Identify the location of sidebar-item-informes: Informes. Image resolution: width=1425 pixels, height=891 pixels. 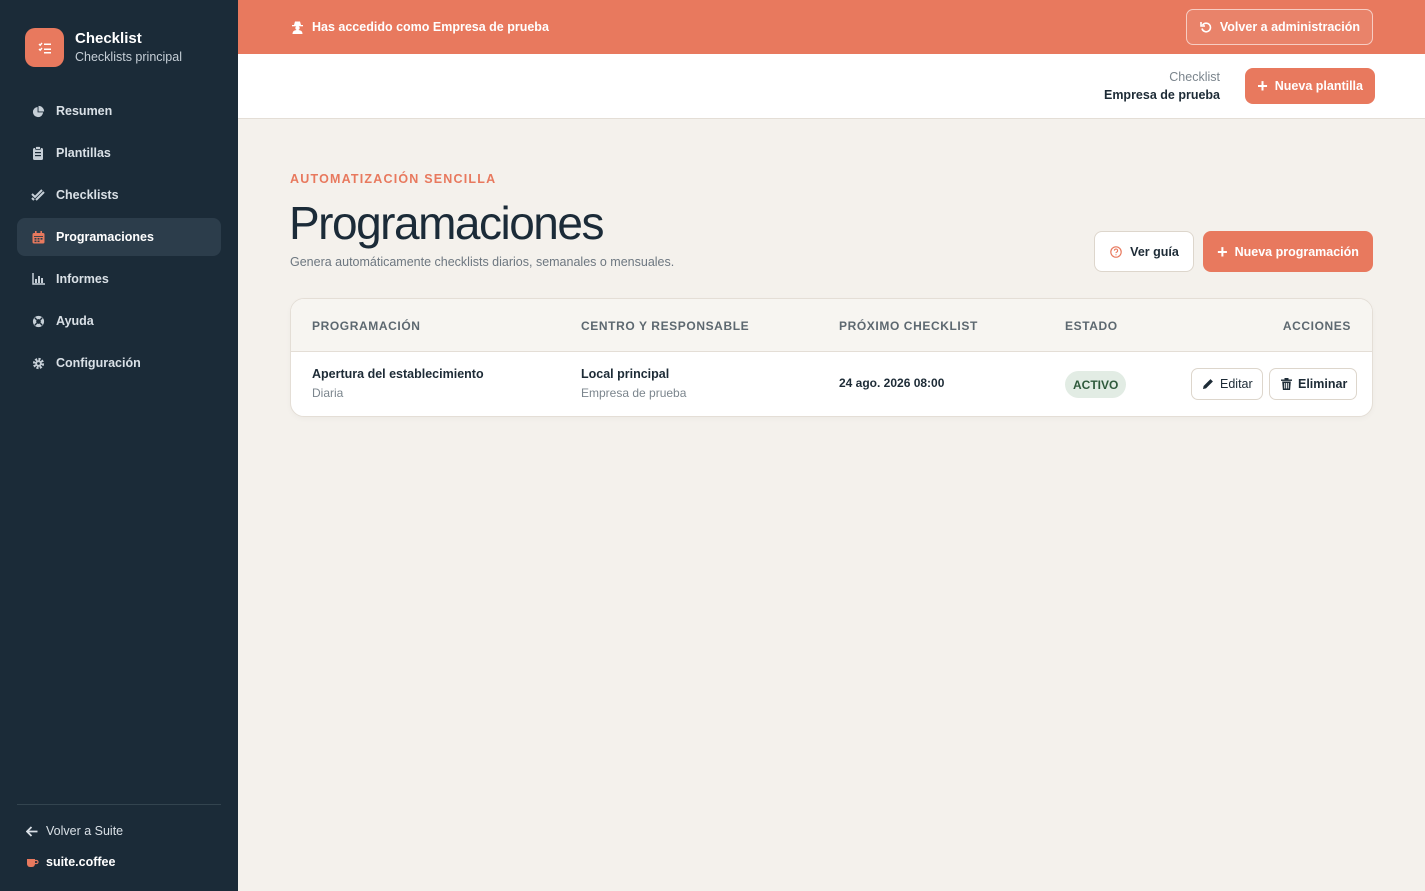
(119, 279).